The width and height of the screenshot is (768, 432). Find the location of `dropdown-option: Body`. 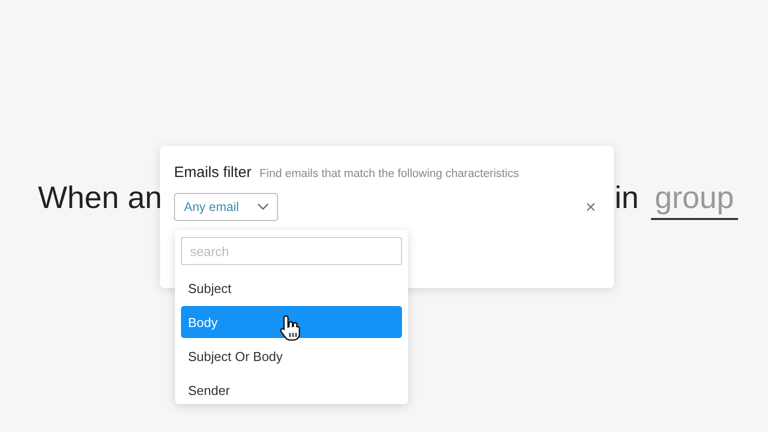

dropdown-option: Body is located at coordinates (291, 322).